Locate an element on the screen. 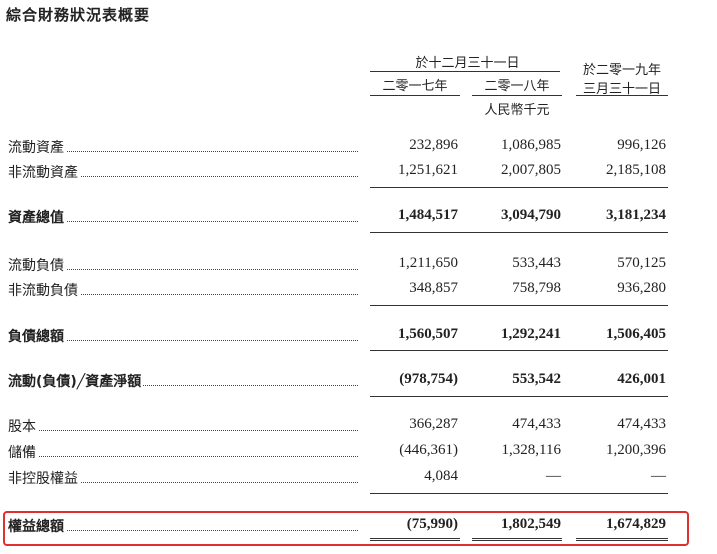  table-row: 流動負債 1,211,650 533,443 570,125 is located at coordinates (338, 266).